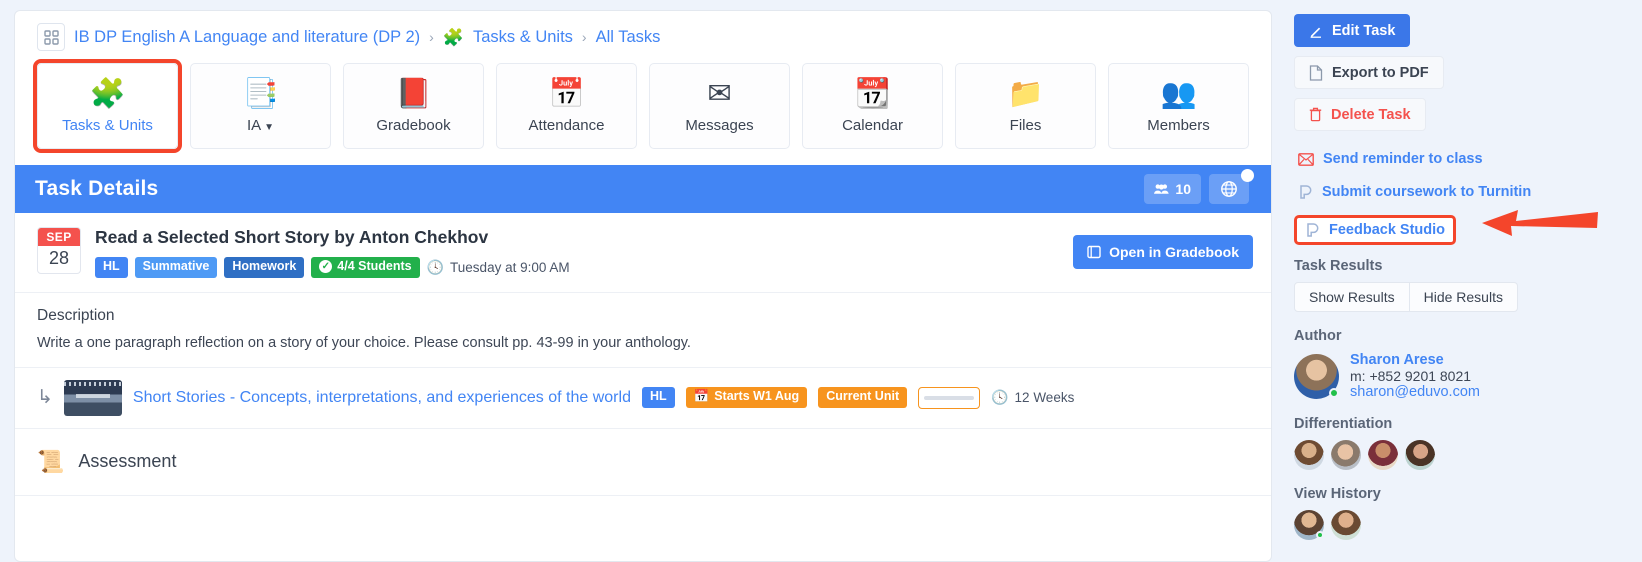 The image size is (1642, 562). I want to click on tab-messages: ✉ Messages, so click(719, 106).